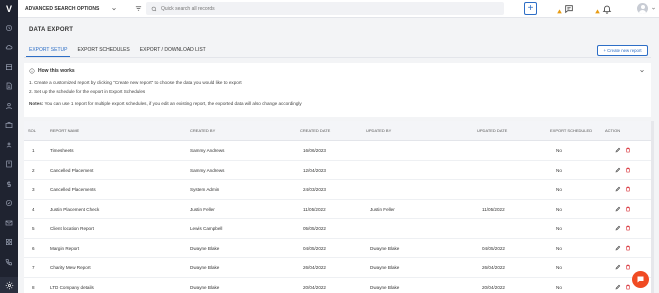 The image size is (659, 293). What do you see at coordinates (9, 184) in the screenshot?
I see `dollar-icon` at bounding box center [9, 184].